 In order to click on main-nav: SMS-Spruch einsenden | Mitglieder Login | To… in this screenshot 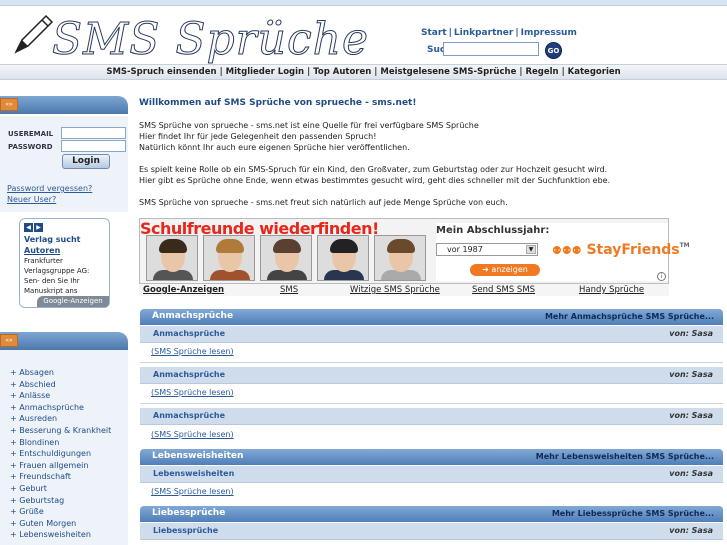, I will do `click(363, 72)`.